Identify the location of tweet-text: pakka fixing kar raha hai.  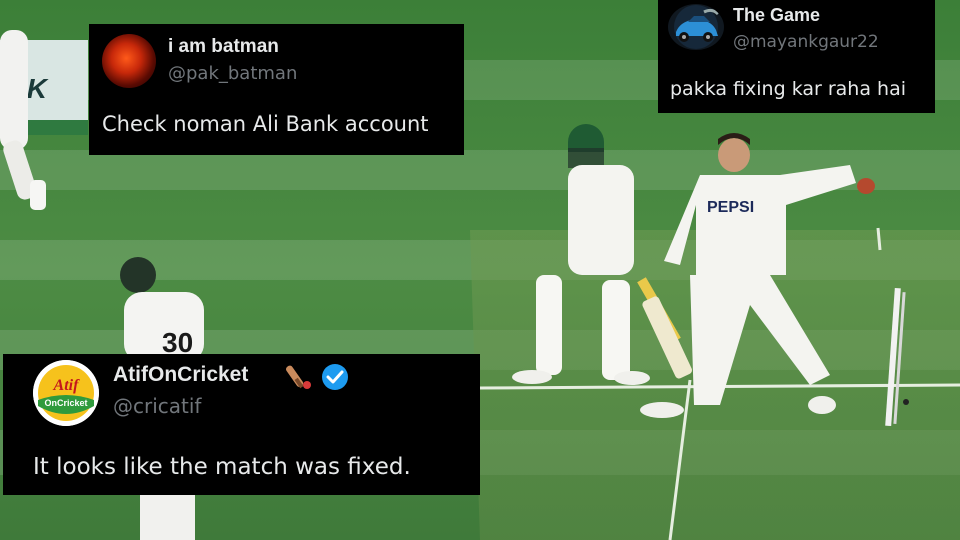
(788, 89).